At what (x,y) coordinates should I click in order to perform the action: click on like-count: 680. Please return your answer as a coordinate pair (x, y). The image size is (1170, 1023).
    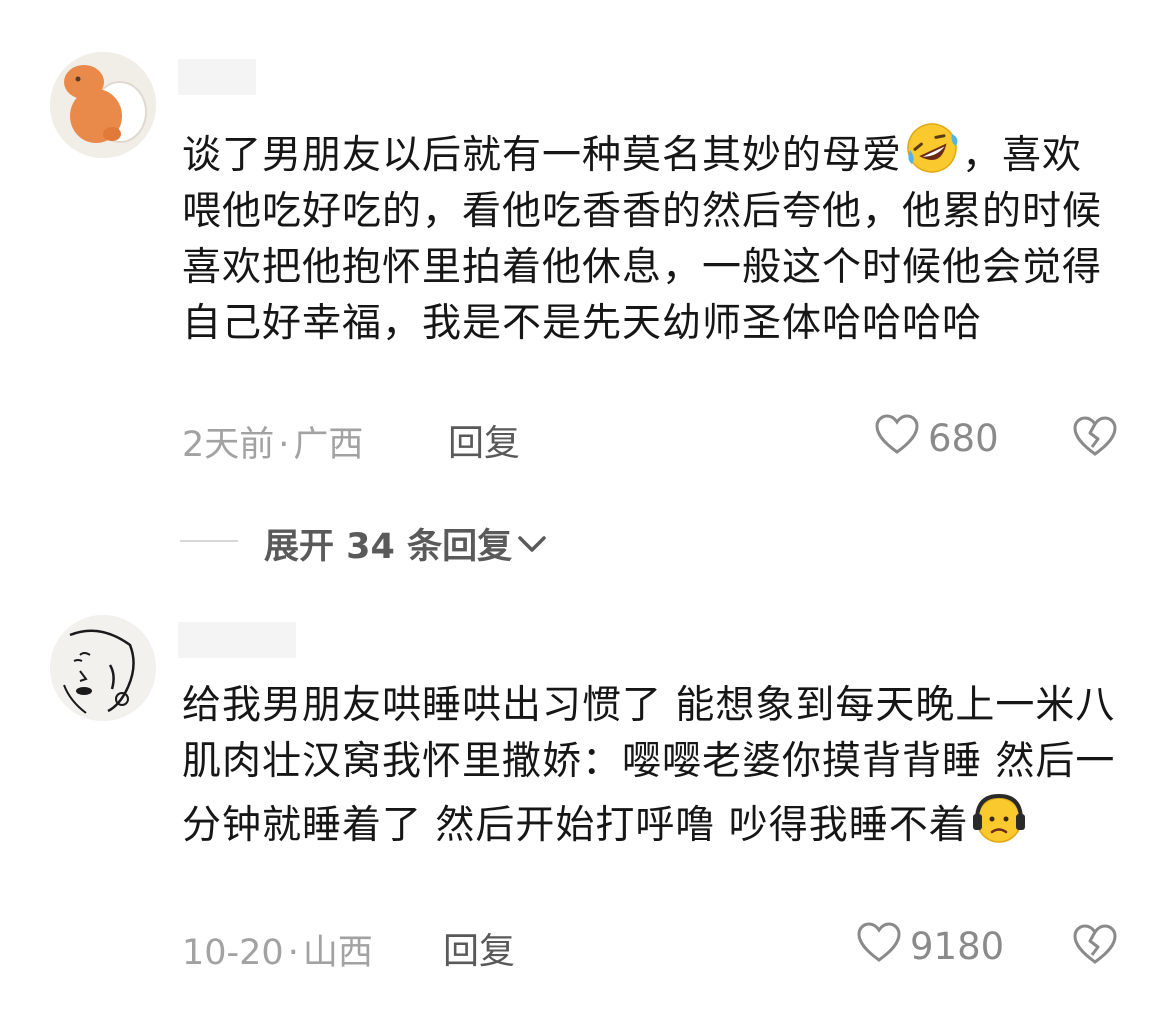
    Looking at the image, I should click on (963, 438).